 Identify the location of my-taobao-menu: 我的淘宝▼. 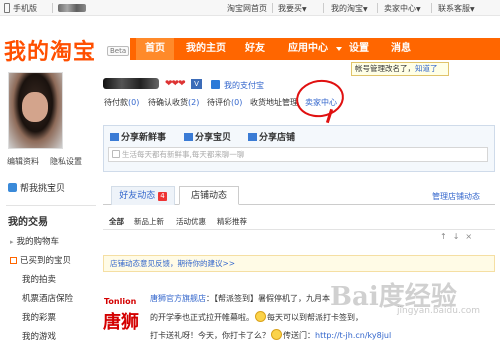
(349, 8).